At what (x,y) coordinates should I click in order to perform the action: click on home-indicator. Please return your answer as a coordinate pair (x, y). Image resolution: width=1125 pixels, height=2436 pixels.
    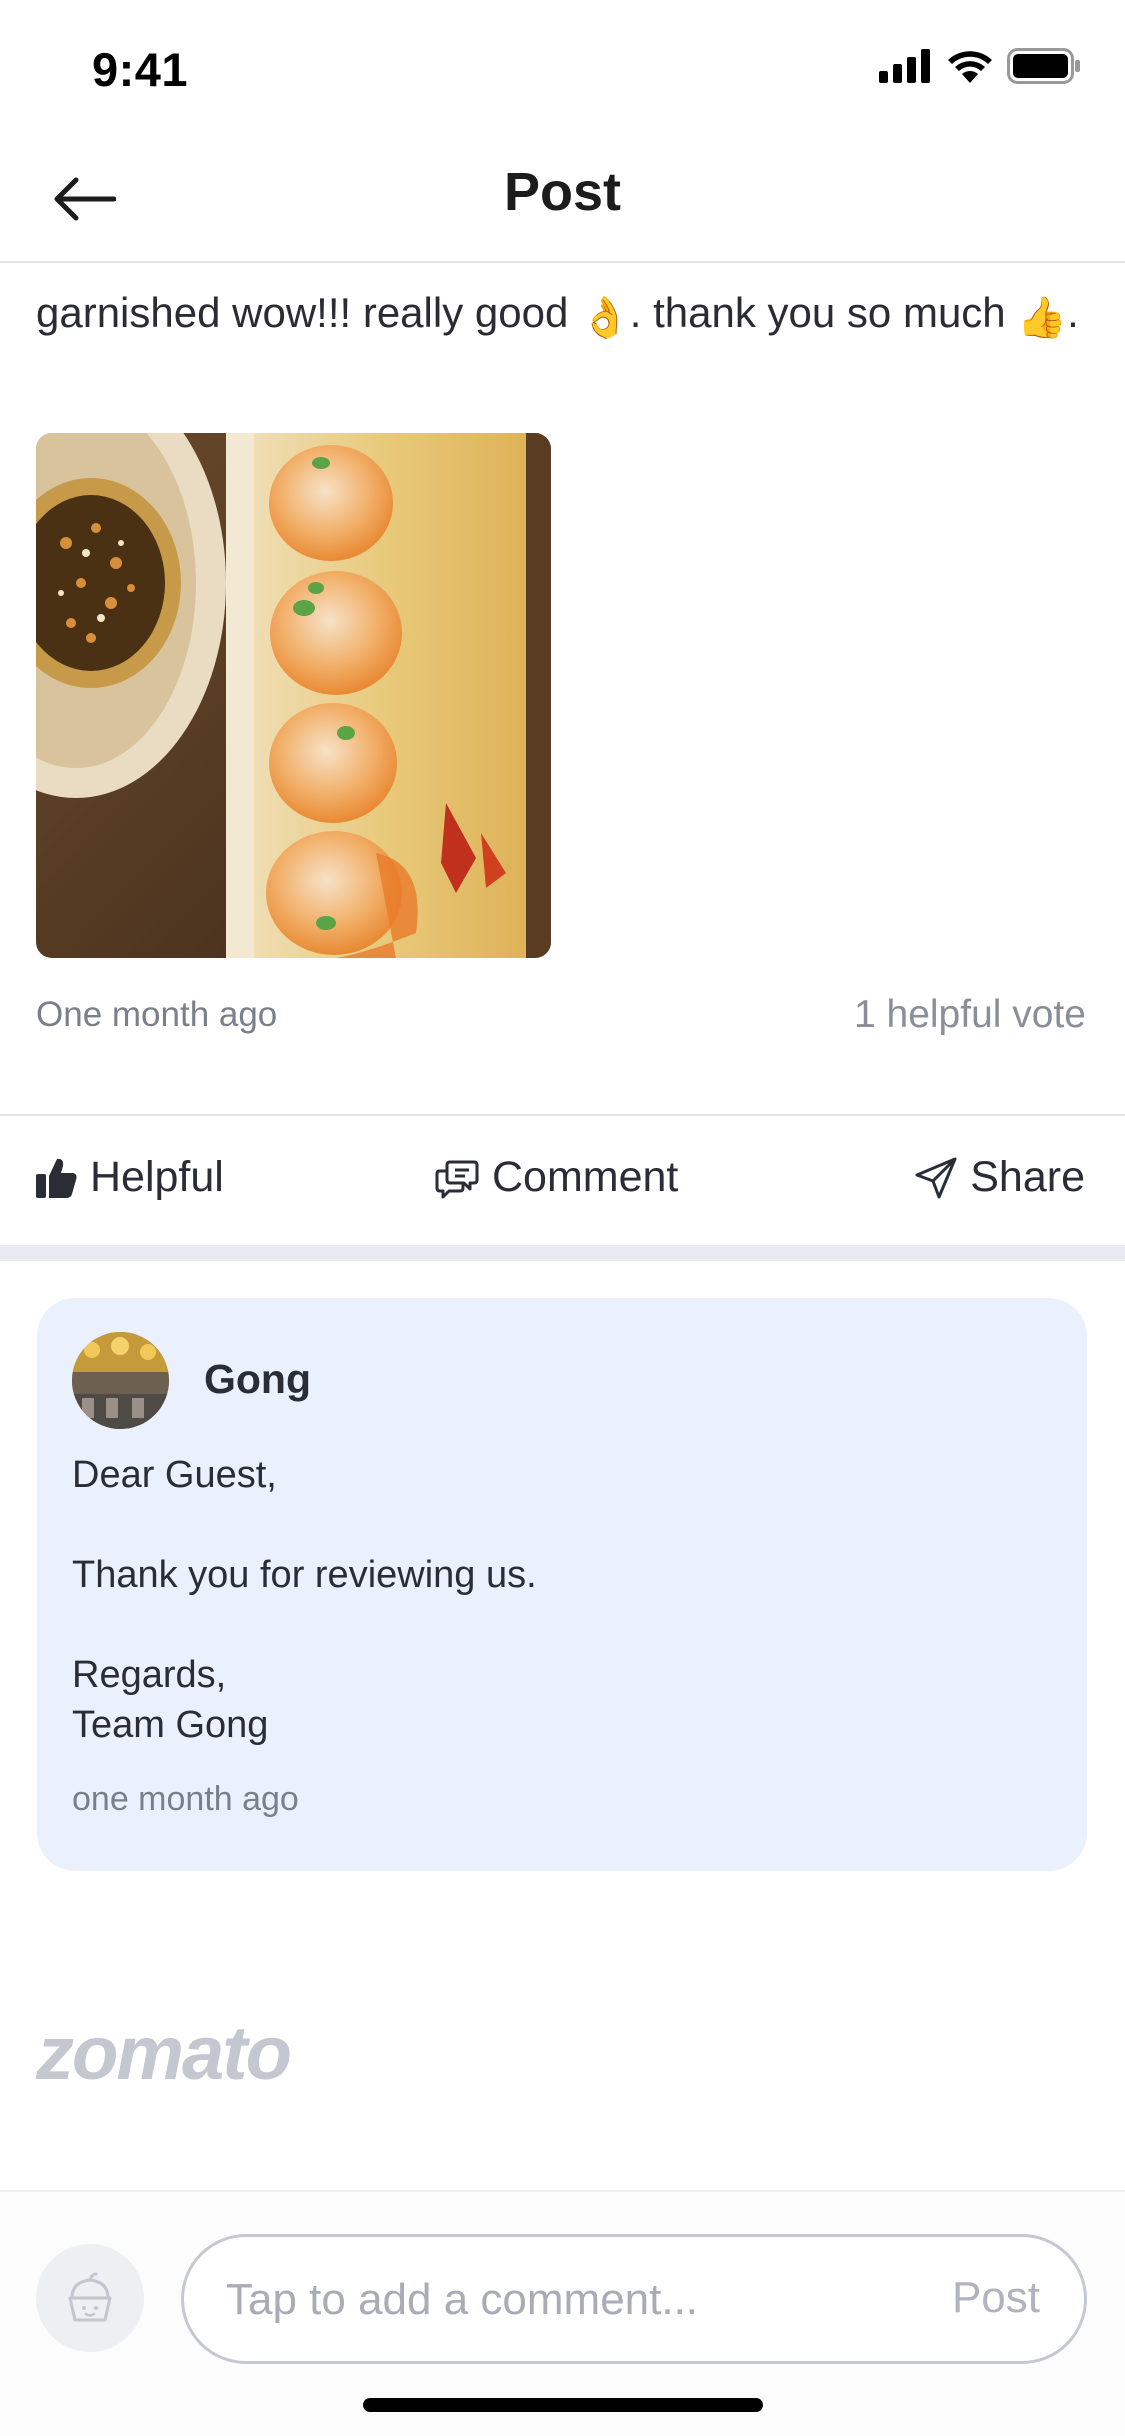
    Looking at the image, I should click on (563, 2405).